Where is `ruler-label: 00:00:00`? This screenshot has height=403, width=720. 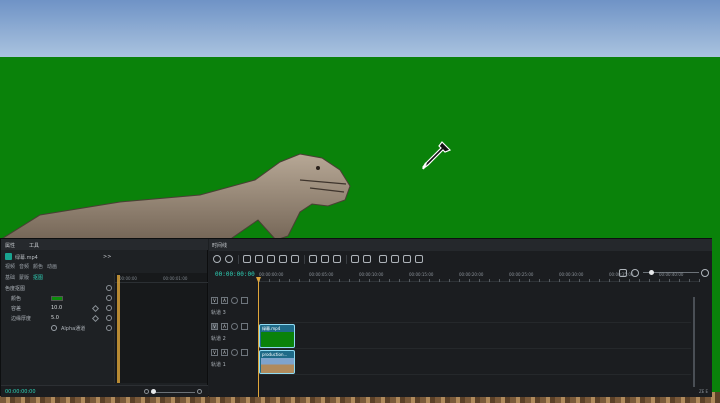 ruler-label: 00:00:00 is located at coordinates (128, 278).